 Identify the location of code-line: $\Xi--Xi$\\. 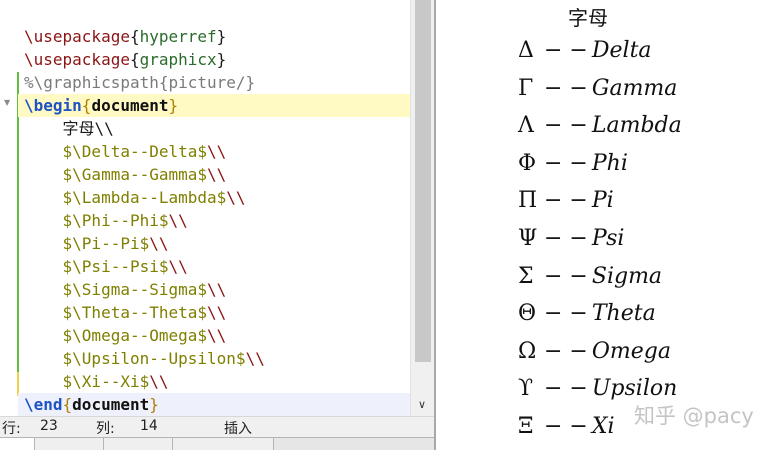
(219, 381).